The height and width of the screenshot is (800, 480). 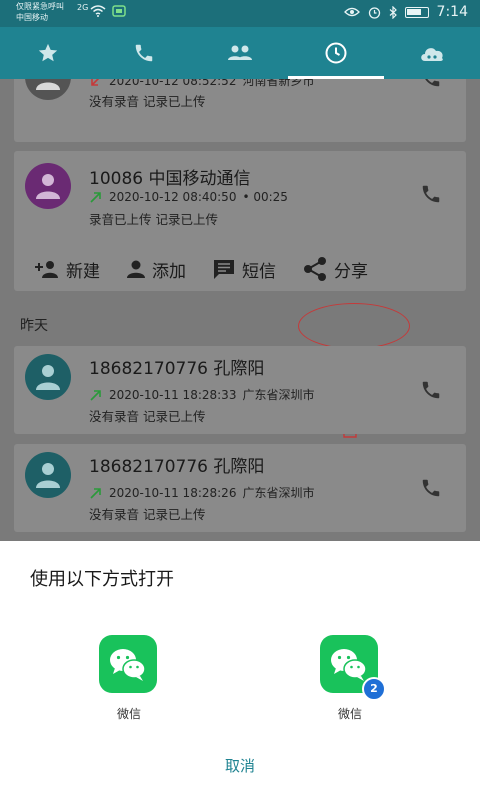 I want to click on phone-icon, so click(x=144, y=53).